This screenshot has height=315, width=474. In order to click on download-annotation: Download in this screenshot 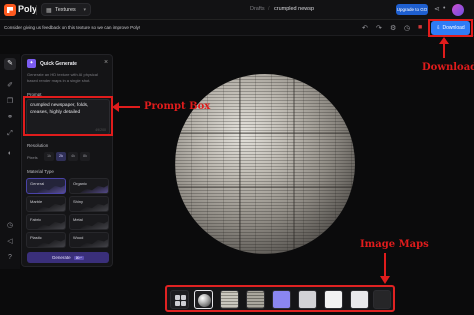, I will do `click(448, 67)`.